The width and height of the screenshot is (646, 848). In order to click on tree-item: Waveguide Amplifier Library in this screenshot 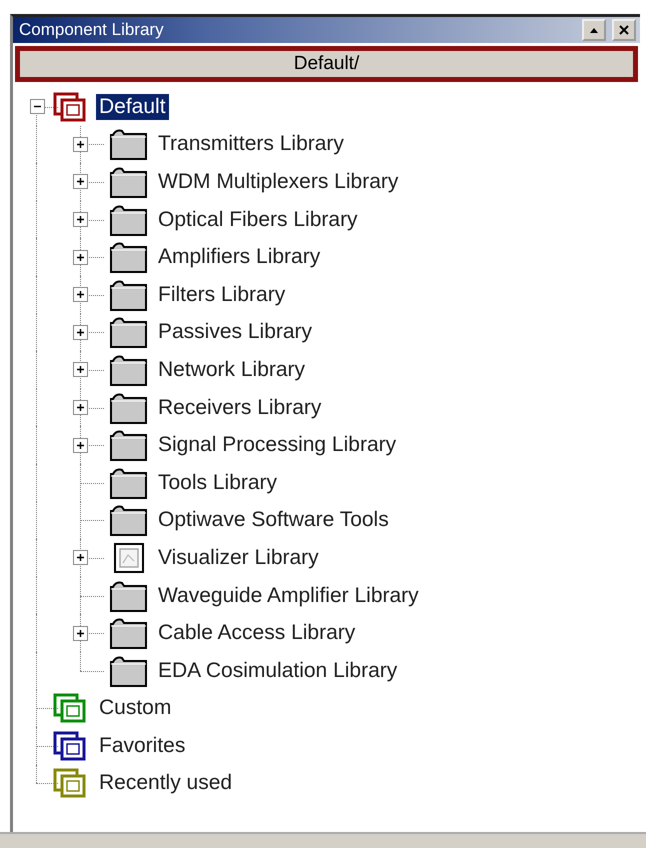, I will do `click(288, 596)`.